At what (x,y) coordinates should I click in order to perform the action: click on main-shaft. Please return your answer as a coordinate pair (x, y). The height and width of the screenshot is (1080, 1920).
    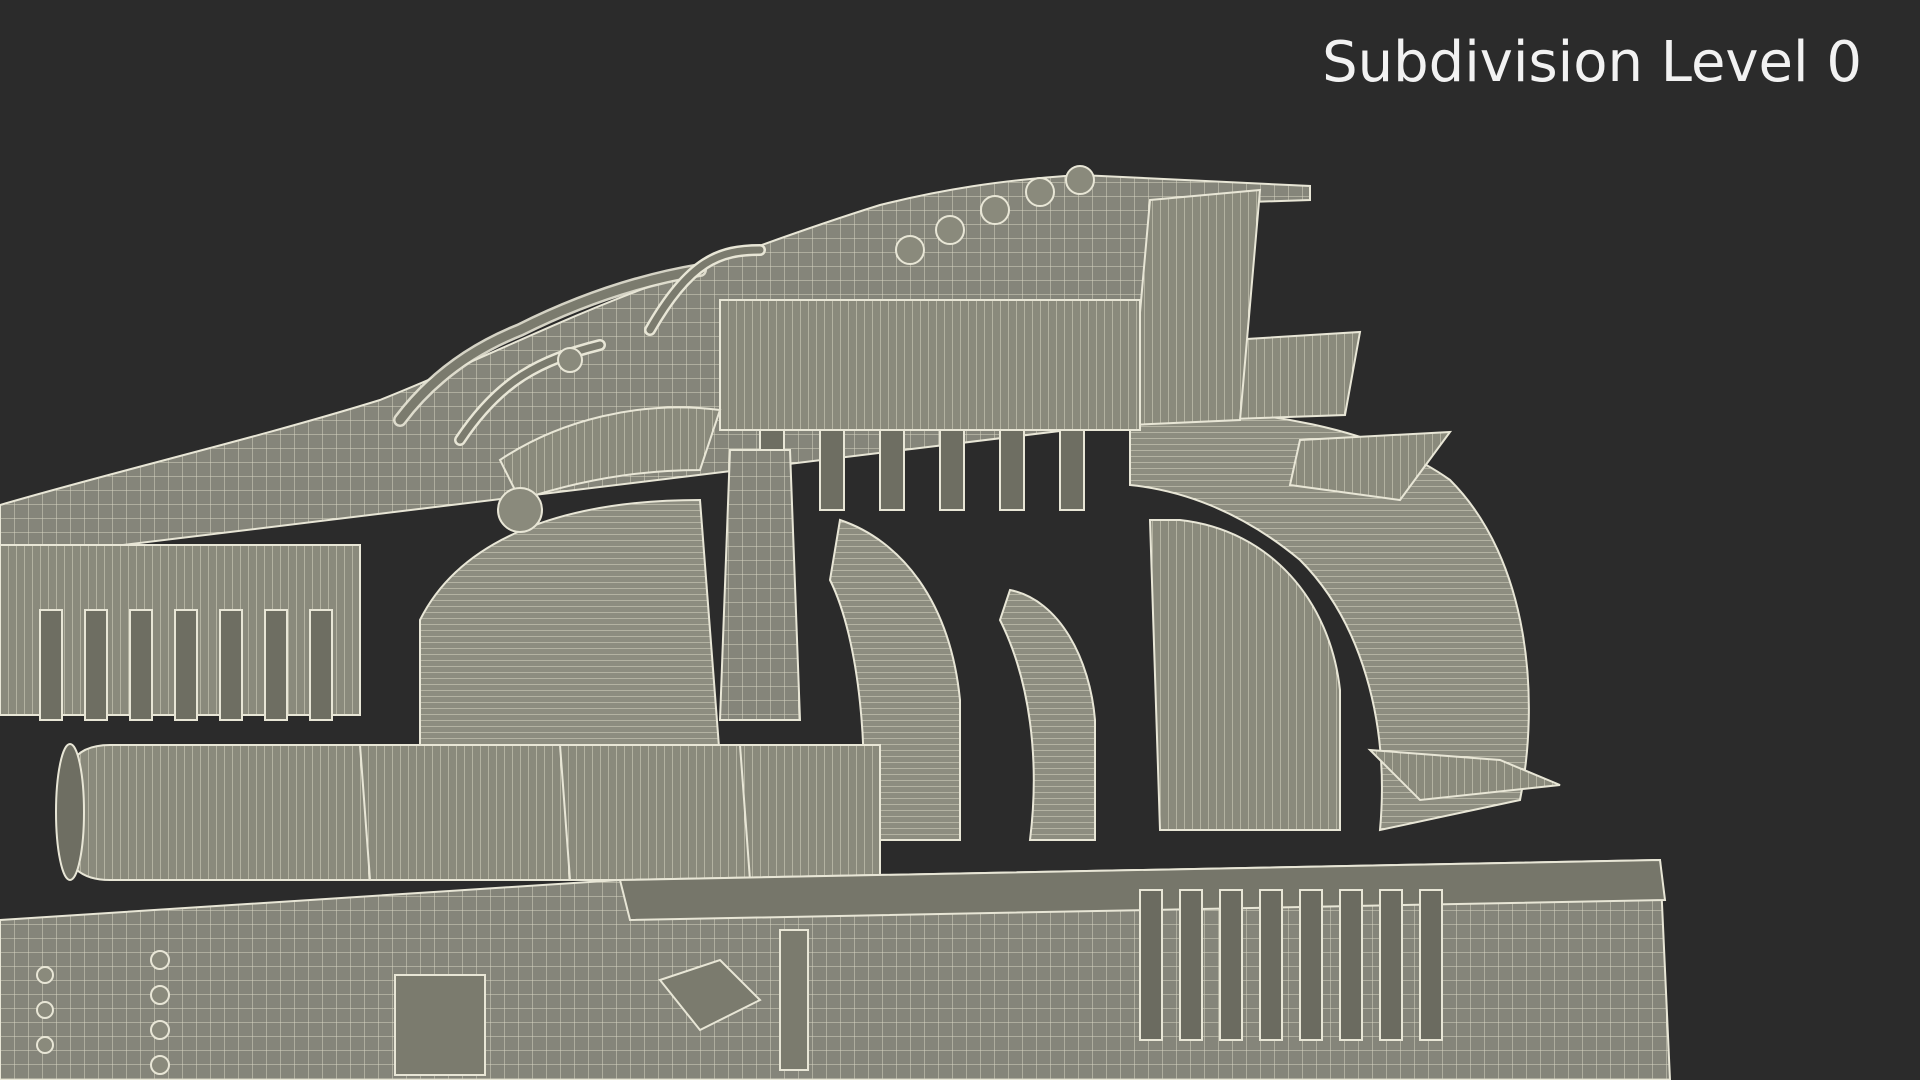
    Looking at the image, I should click on (468, 812).